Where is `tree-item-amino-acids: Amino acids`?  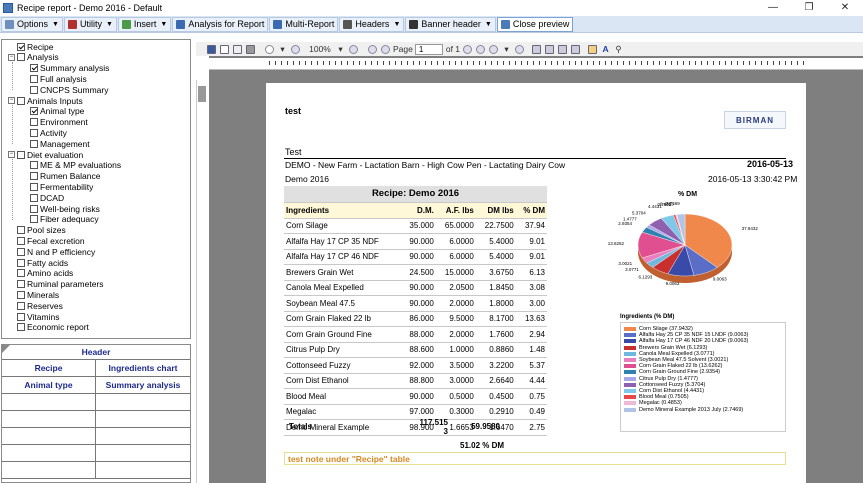 tree-item-amino-acids: Amino acids is located at coordinates (40, 273).